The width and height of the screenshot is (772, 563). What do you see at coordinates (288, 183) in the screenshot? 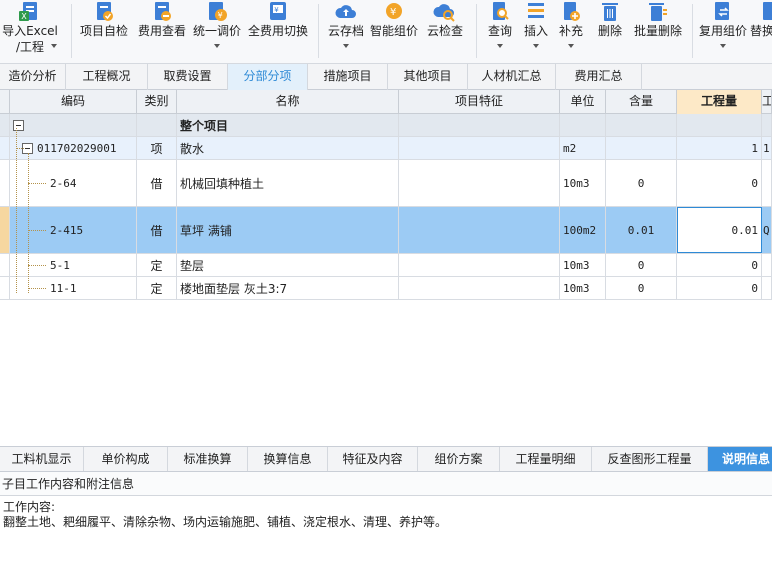
I see `name-cell: 机械回填种植土` at bounding box center [288, 183].